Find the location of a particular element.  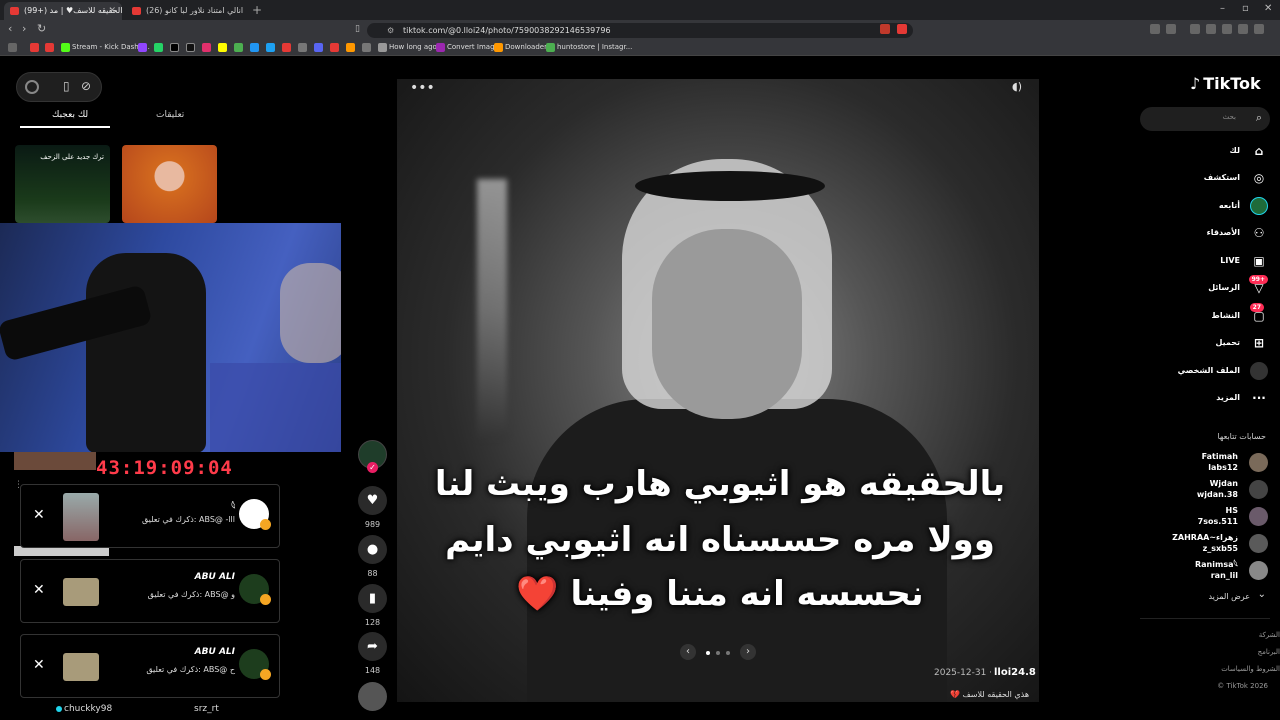

bookmark-icon: ▮ is located at coordinates (372, 598).